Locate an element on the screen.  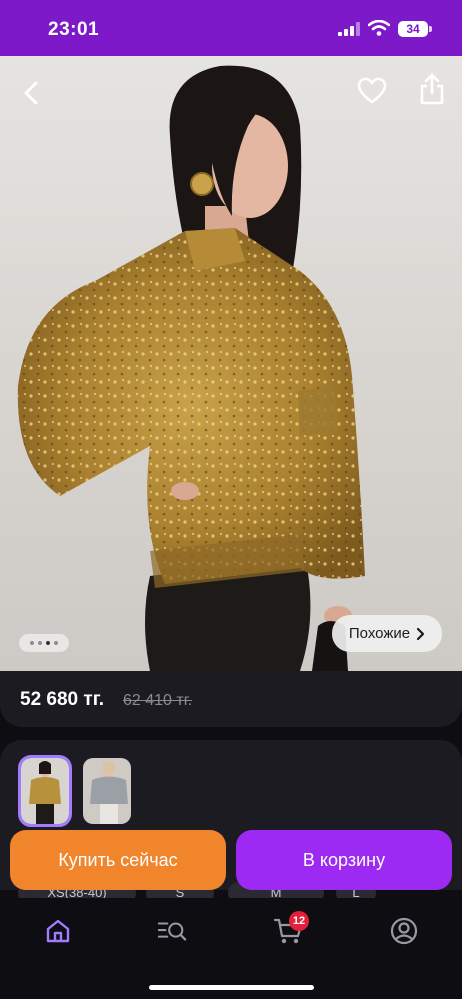
add-to-cart-button: В корзину is located at coordinates (344, 860).